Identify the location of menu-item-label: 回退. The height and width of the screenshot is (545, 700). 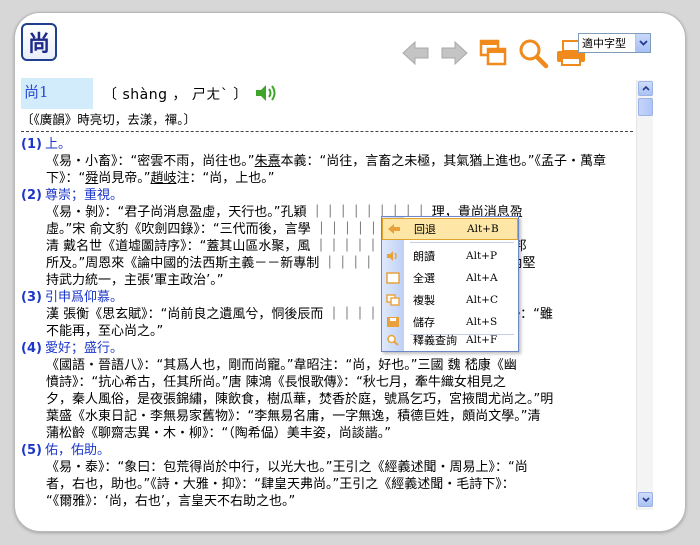
(425, 229).